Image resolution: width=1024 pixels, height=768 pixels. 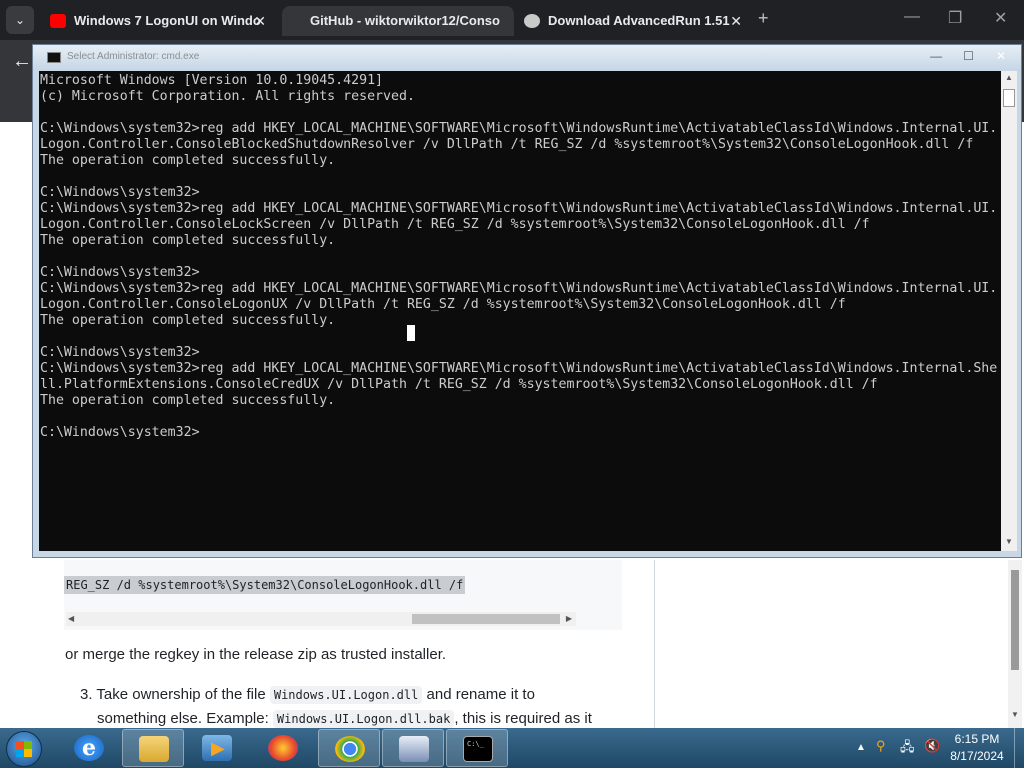 What do you see at coordinates (977, 739) in the screenshot?
I see `clock-time: 6:15 PM` at bounding box center [977, 739].